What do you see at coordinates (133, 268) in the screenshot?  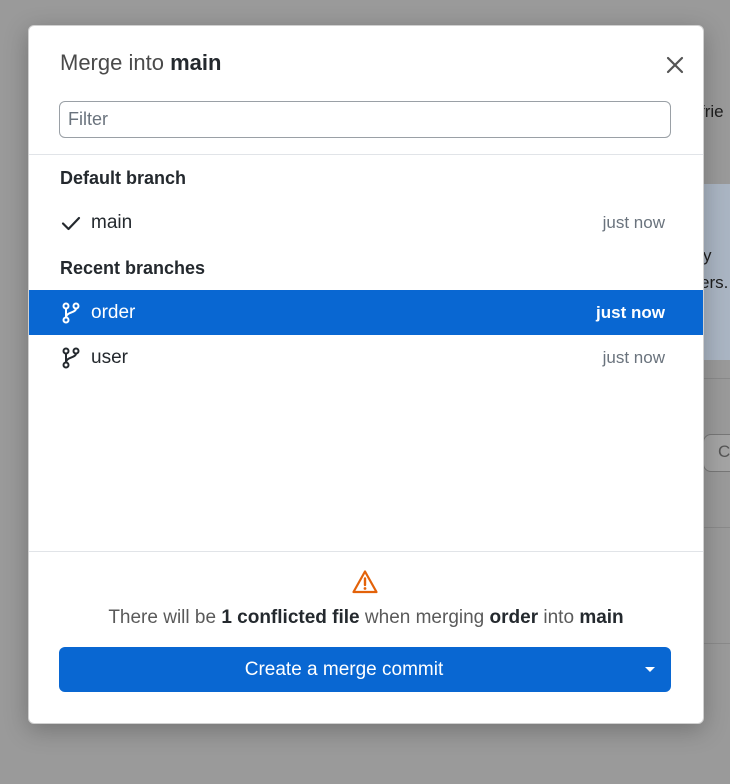 I see `group-header-recent: Recent branches` at bounding box center [133, 268].